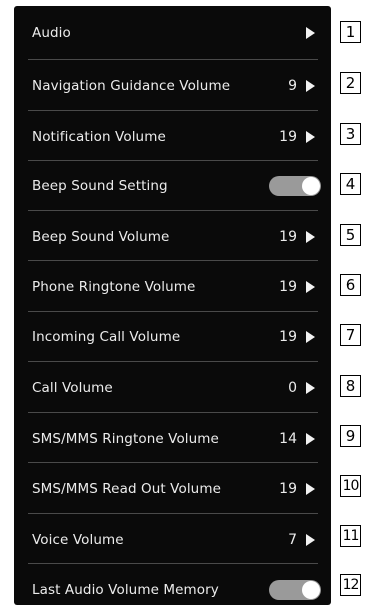 This screenshot has height=615, width=368. What do you see at coordinates (172, 186) in the screenshot?
I see `setting-row-beep-sound-setting: Beep Sound Setting` at bounding box center [172, 186].